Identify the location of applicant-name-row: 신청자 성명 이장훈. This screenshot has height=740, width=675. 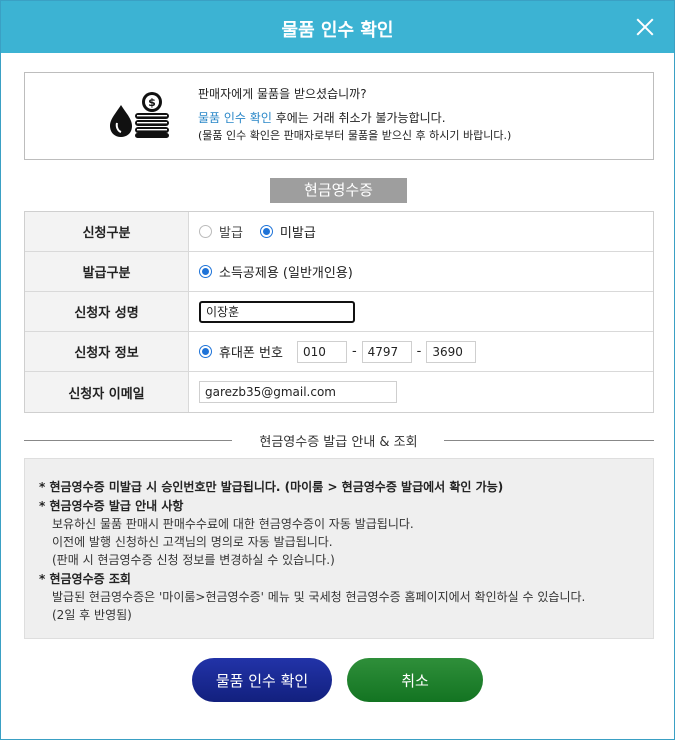
(339, 312).